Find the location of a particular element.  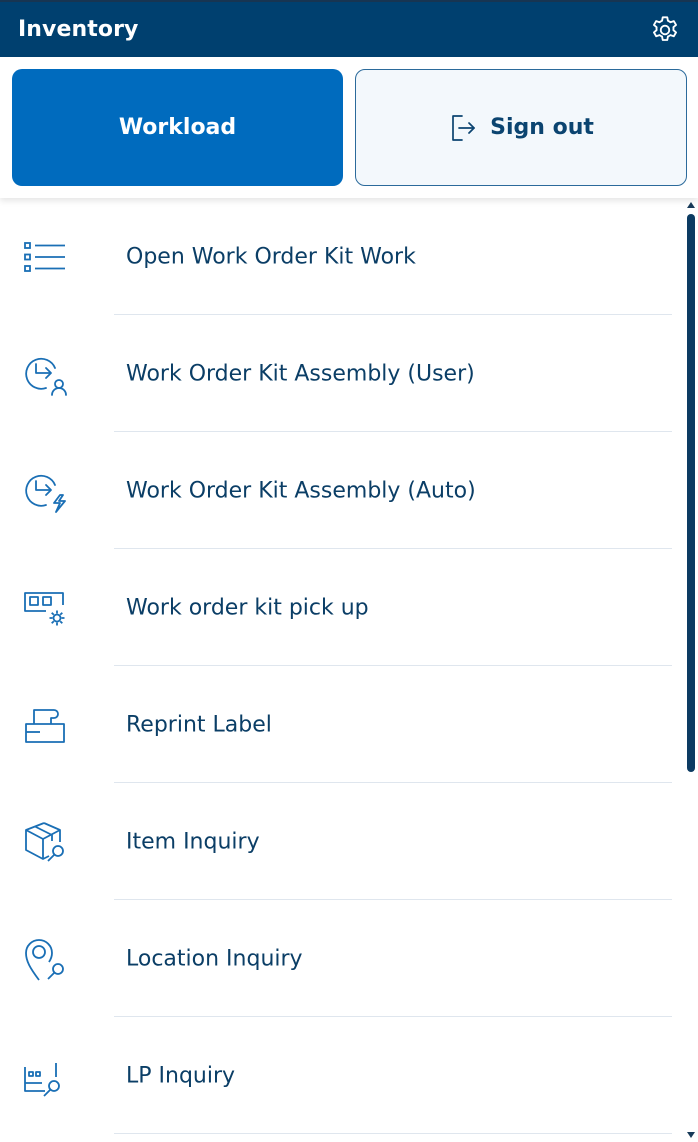

printer-icon is located at coordinates (45, 725).